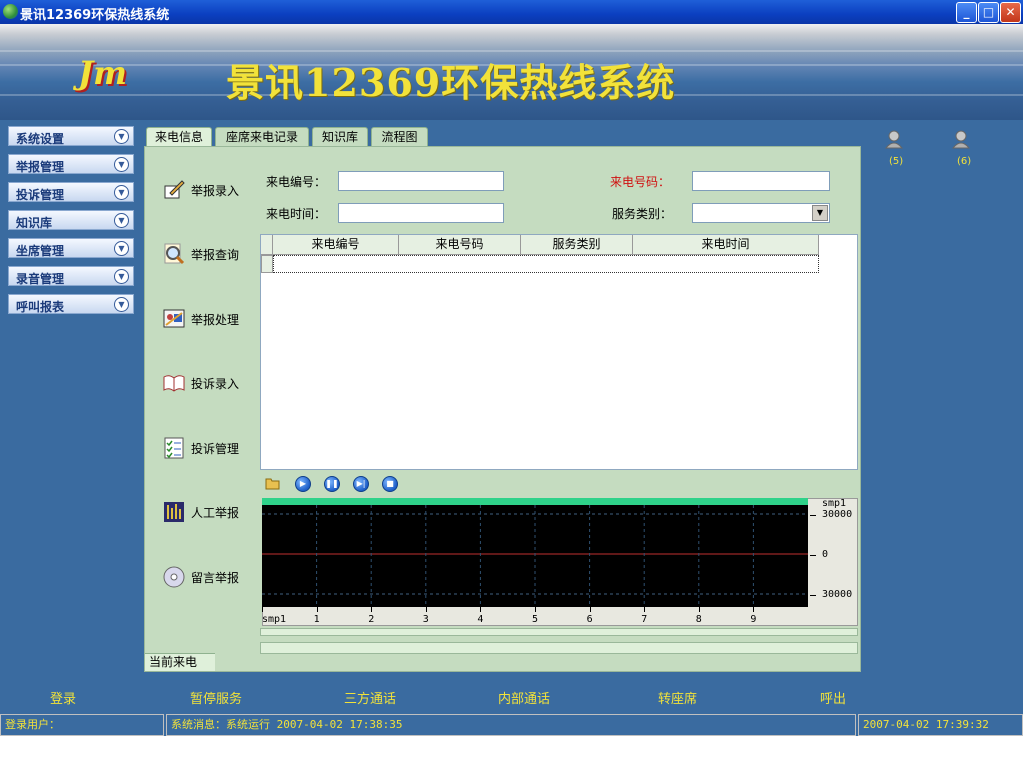 This screenshot has height=776, width=1023. I want to click on minimize-button: _, so click(966, 12).